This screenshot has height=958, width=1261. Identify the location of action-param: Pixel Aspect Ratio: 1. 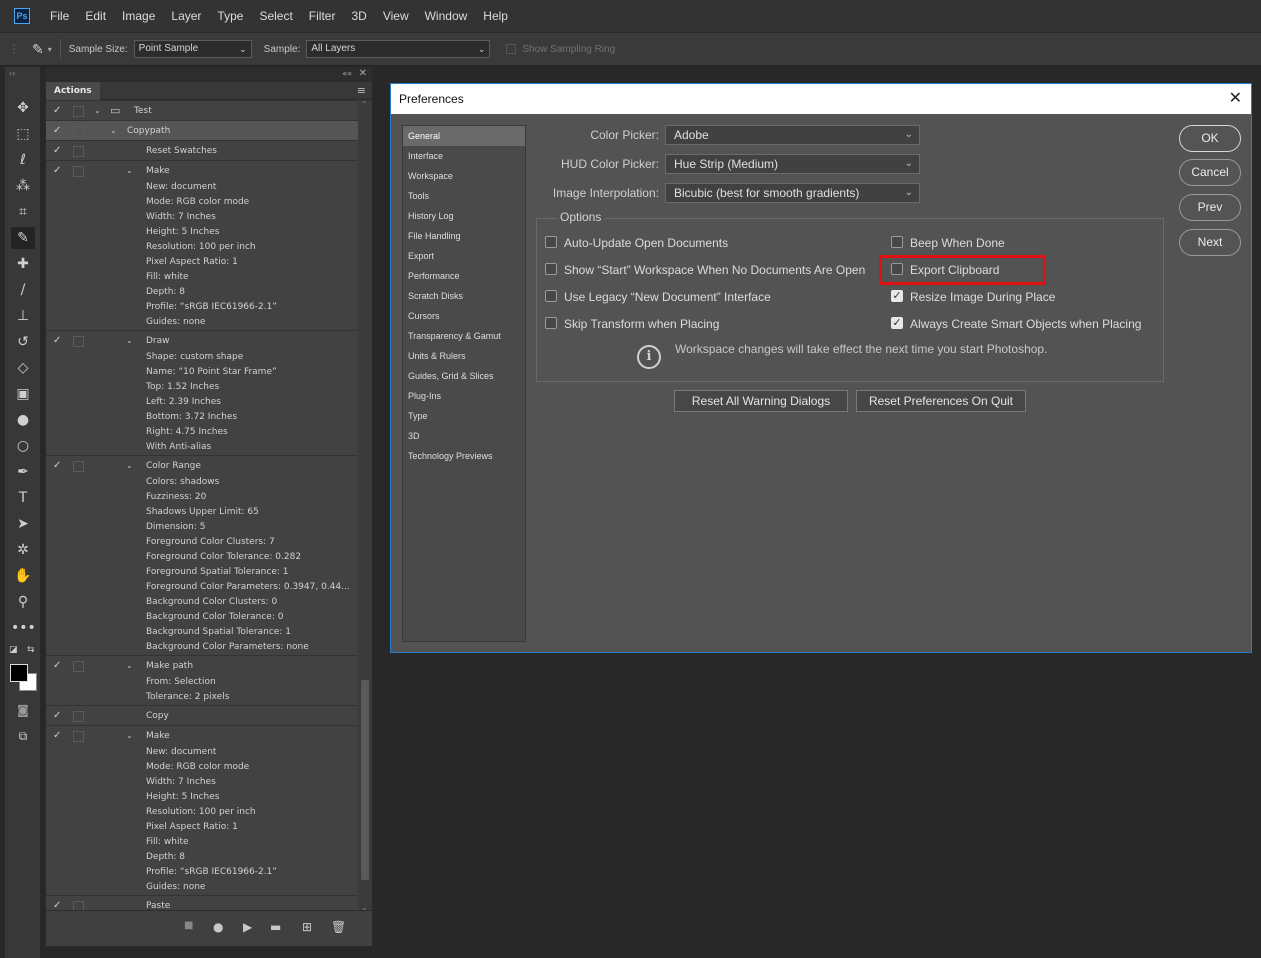
(202, 262).